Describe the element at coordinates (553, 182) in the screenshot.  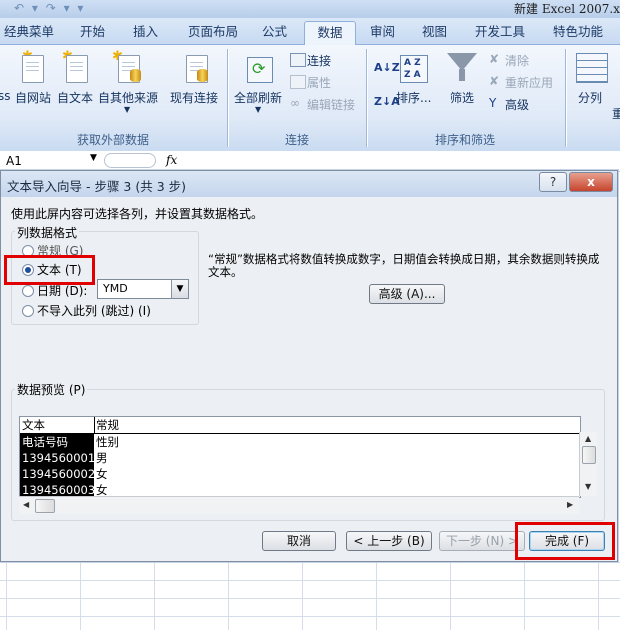
I see `help-button: ?` at that location.